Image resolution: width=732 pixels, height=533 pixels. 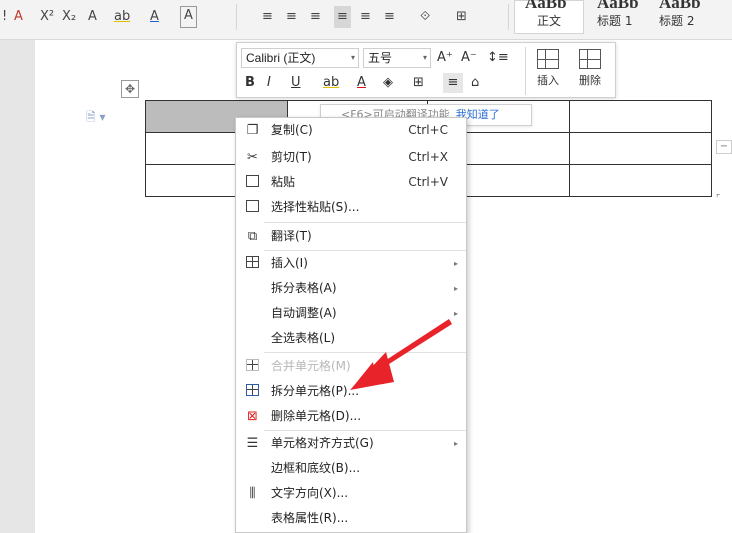 What do you see at coordinates (252, 366) in the screenshot?
I see `merge-cells-icon` at bounding box center [252, 366].